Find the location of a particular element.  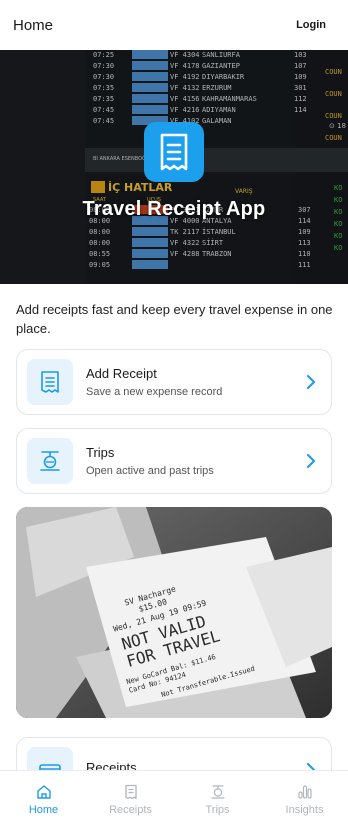

page-title: Home is located at coordinates (33, 25).